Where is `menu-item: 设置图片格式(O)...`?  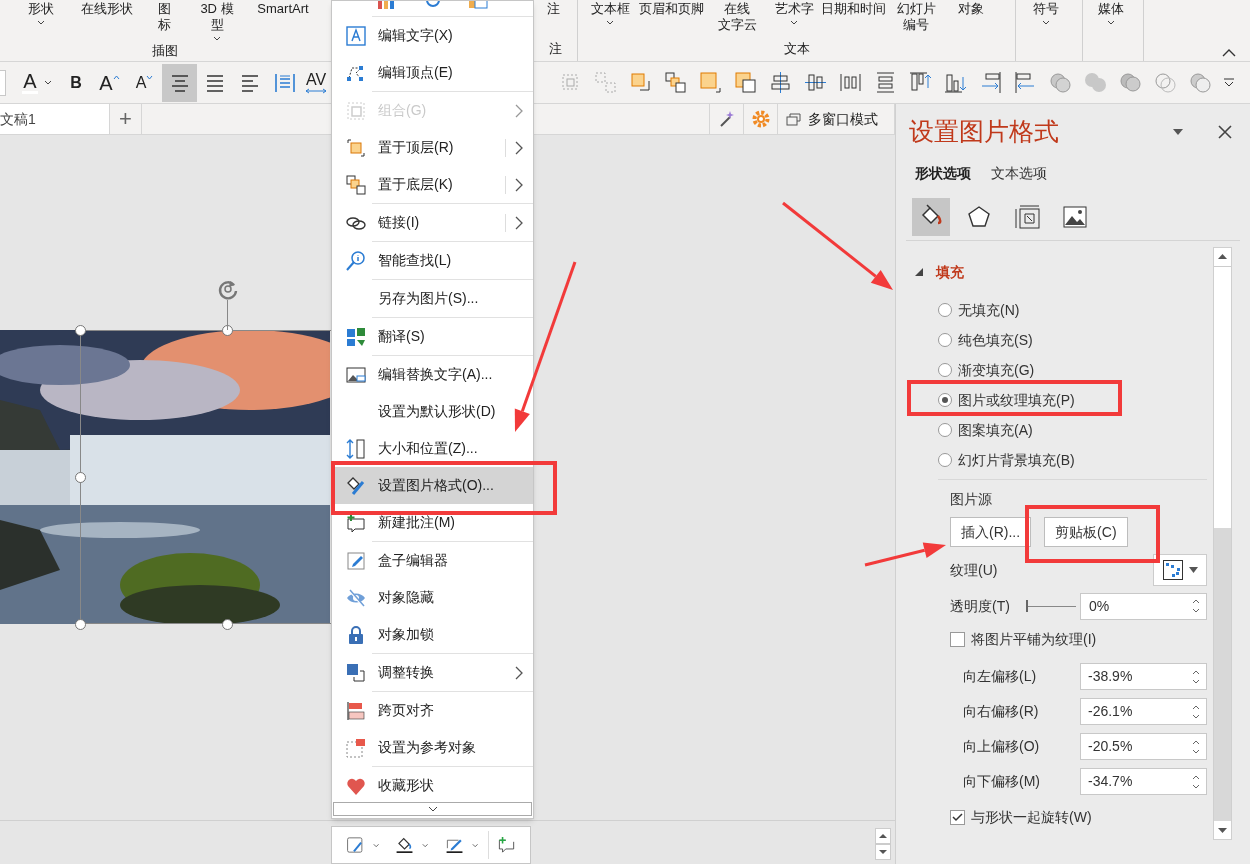
menu-item: 设置图片格式(O)... is located at coordinates (432, 485).